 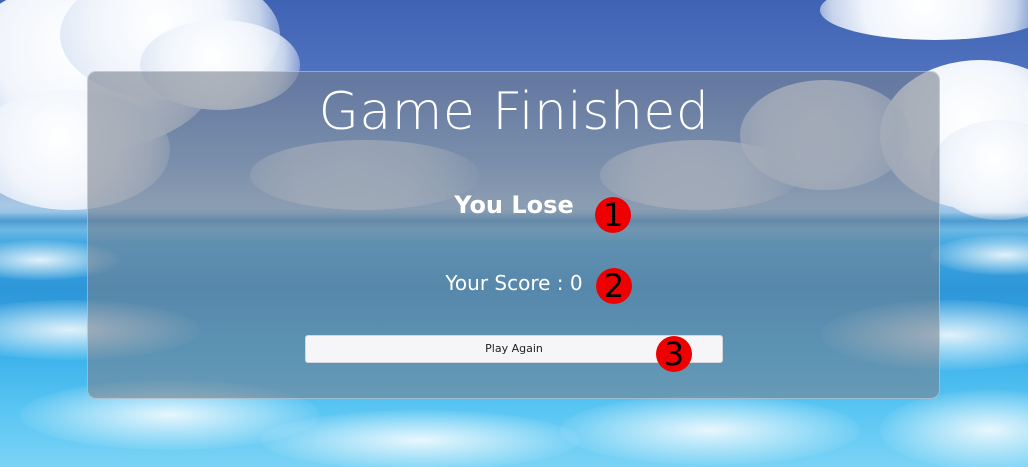 What do you see at coordinates (674, 354) in the screenshot?
I see `annotation-marker-3: 3` at bounding box center [674, 354].